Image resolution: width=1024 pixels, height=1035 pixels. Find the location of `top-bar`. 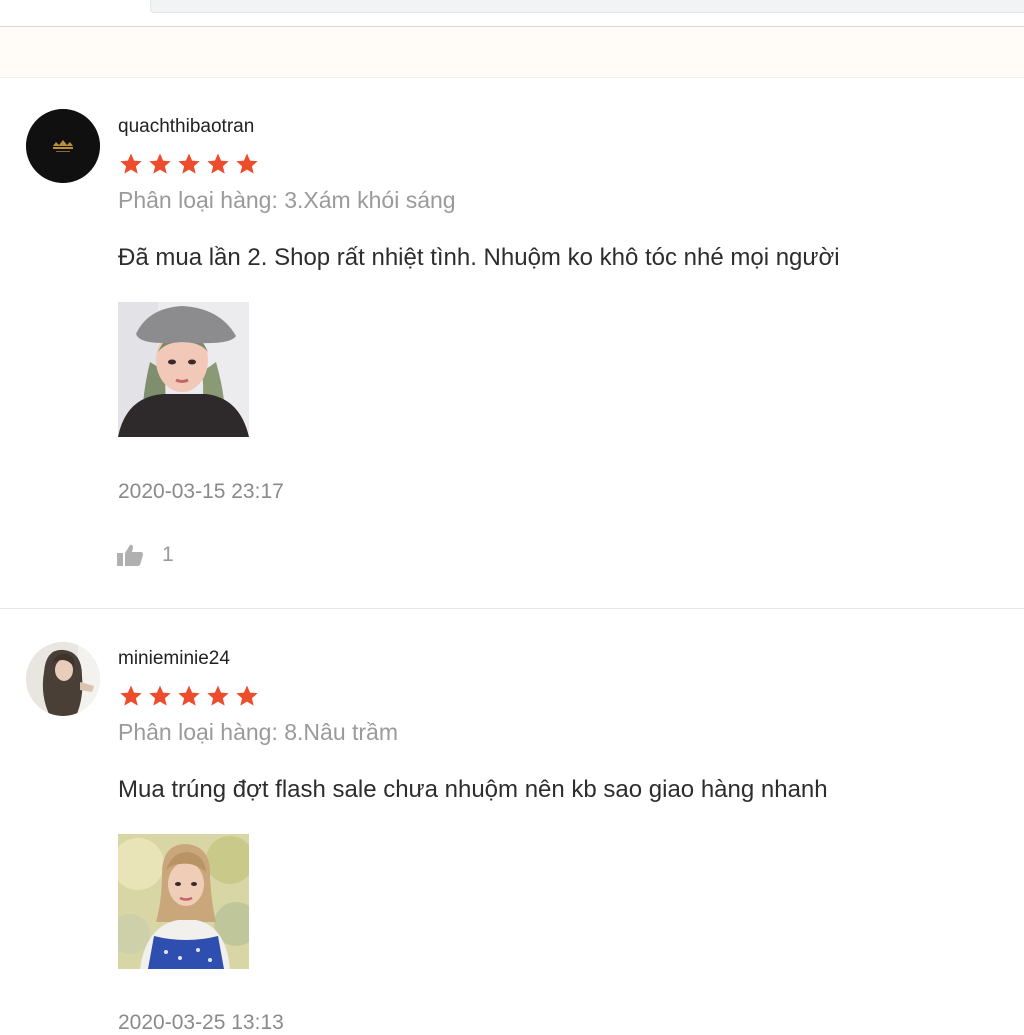

top-bar is located at coordinates (512, 13).